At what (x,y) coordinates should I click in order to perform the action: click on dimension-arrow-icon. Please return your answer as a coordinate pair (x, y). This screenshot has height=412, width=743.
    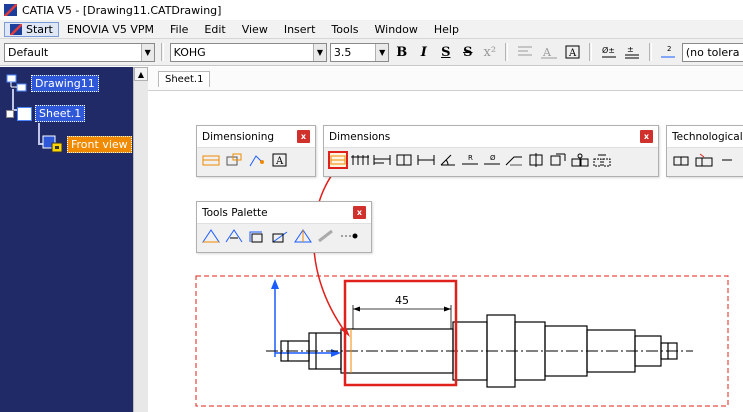
    Looking at the image, I should click on (447, 309).